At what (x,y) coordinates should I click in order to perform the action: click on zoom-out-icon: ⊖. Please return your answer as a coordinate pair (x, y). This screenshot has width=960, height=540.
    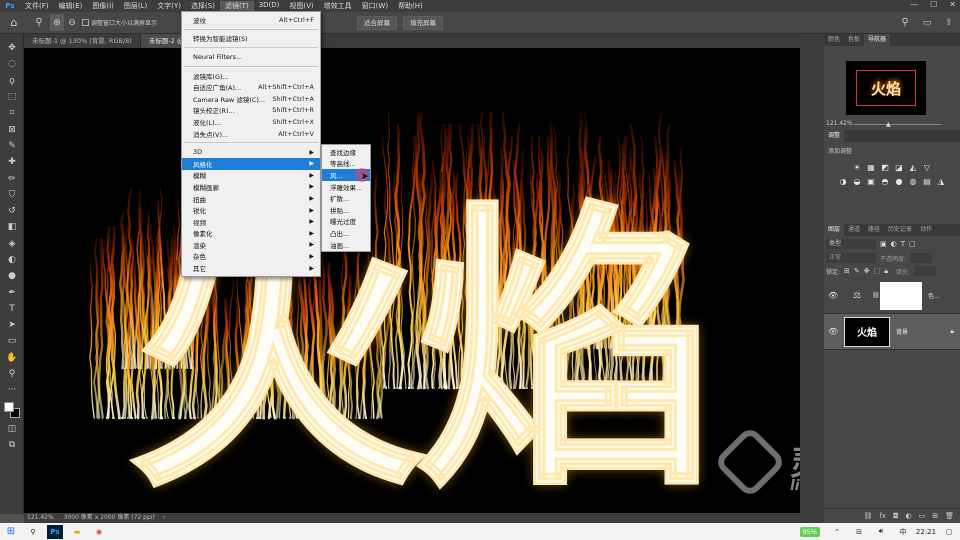
    Looking at the image, I should click on (72, 22).